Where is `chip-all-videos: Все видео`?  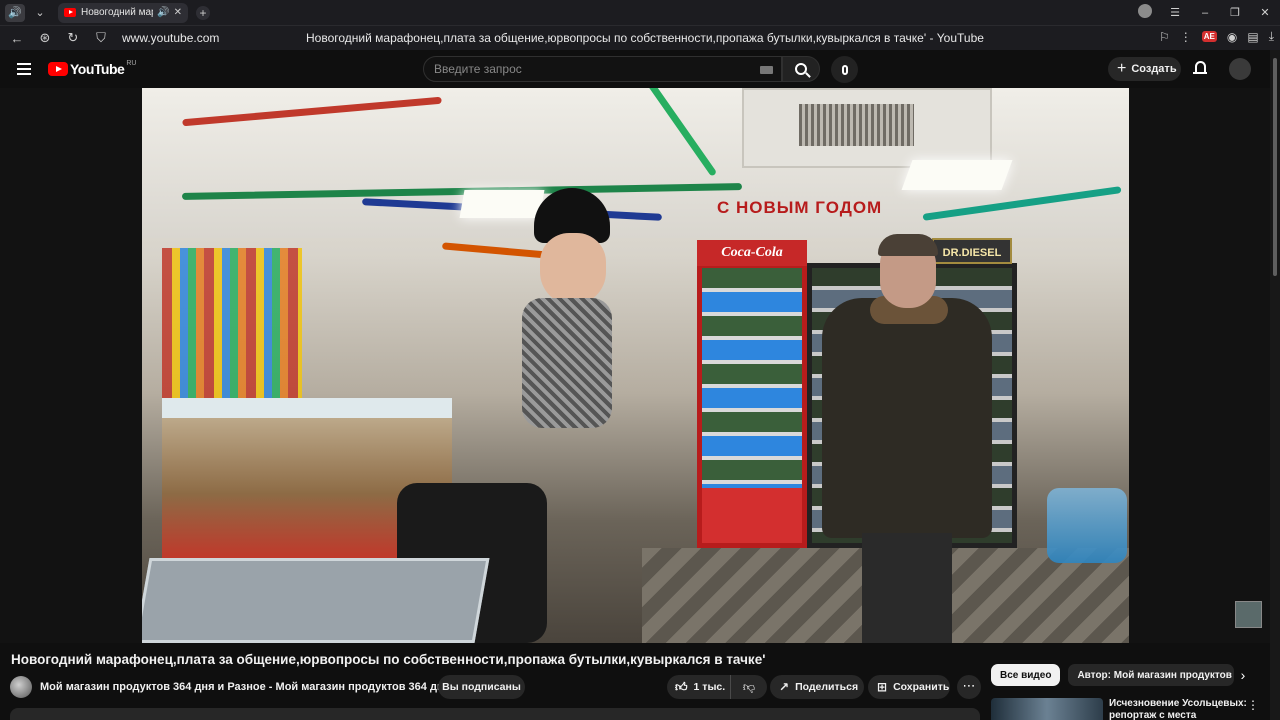
chip-all-videos: Все видео is located at coordinates (1026, 675).